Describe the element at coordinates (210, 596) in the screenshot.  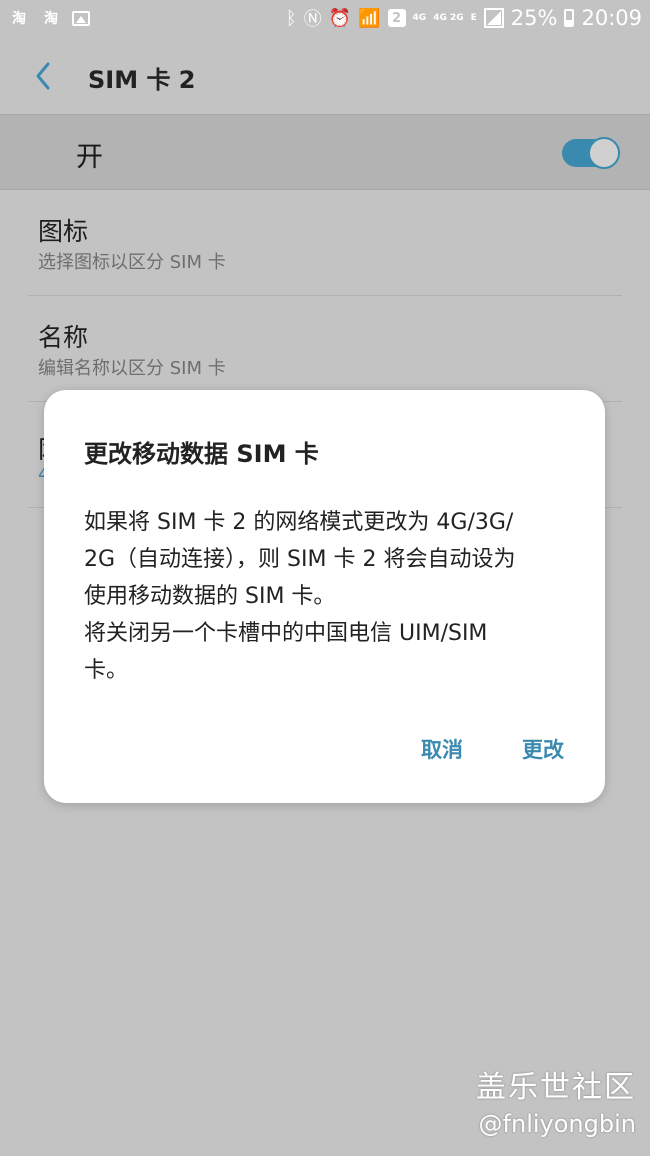
I see `dialog-message-line: 使用移动数据的 SIM 卡。` at that location.